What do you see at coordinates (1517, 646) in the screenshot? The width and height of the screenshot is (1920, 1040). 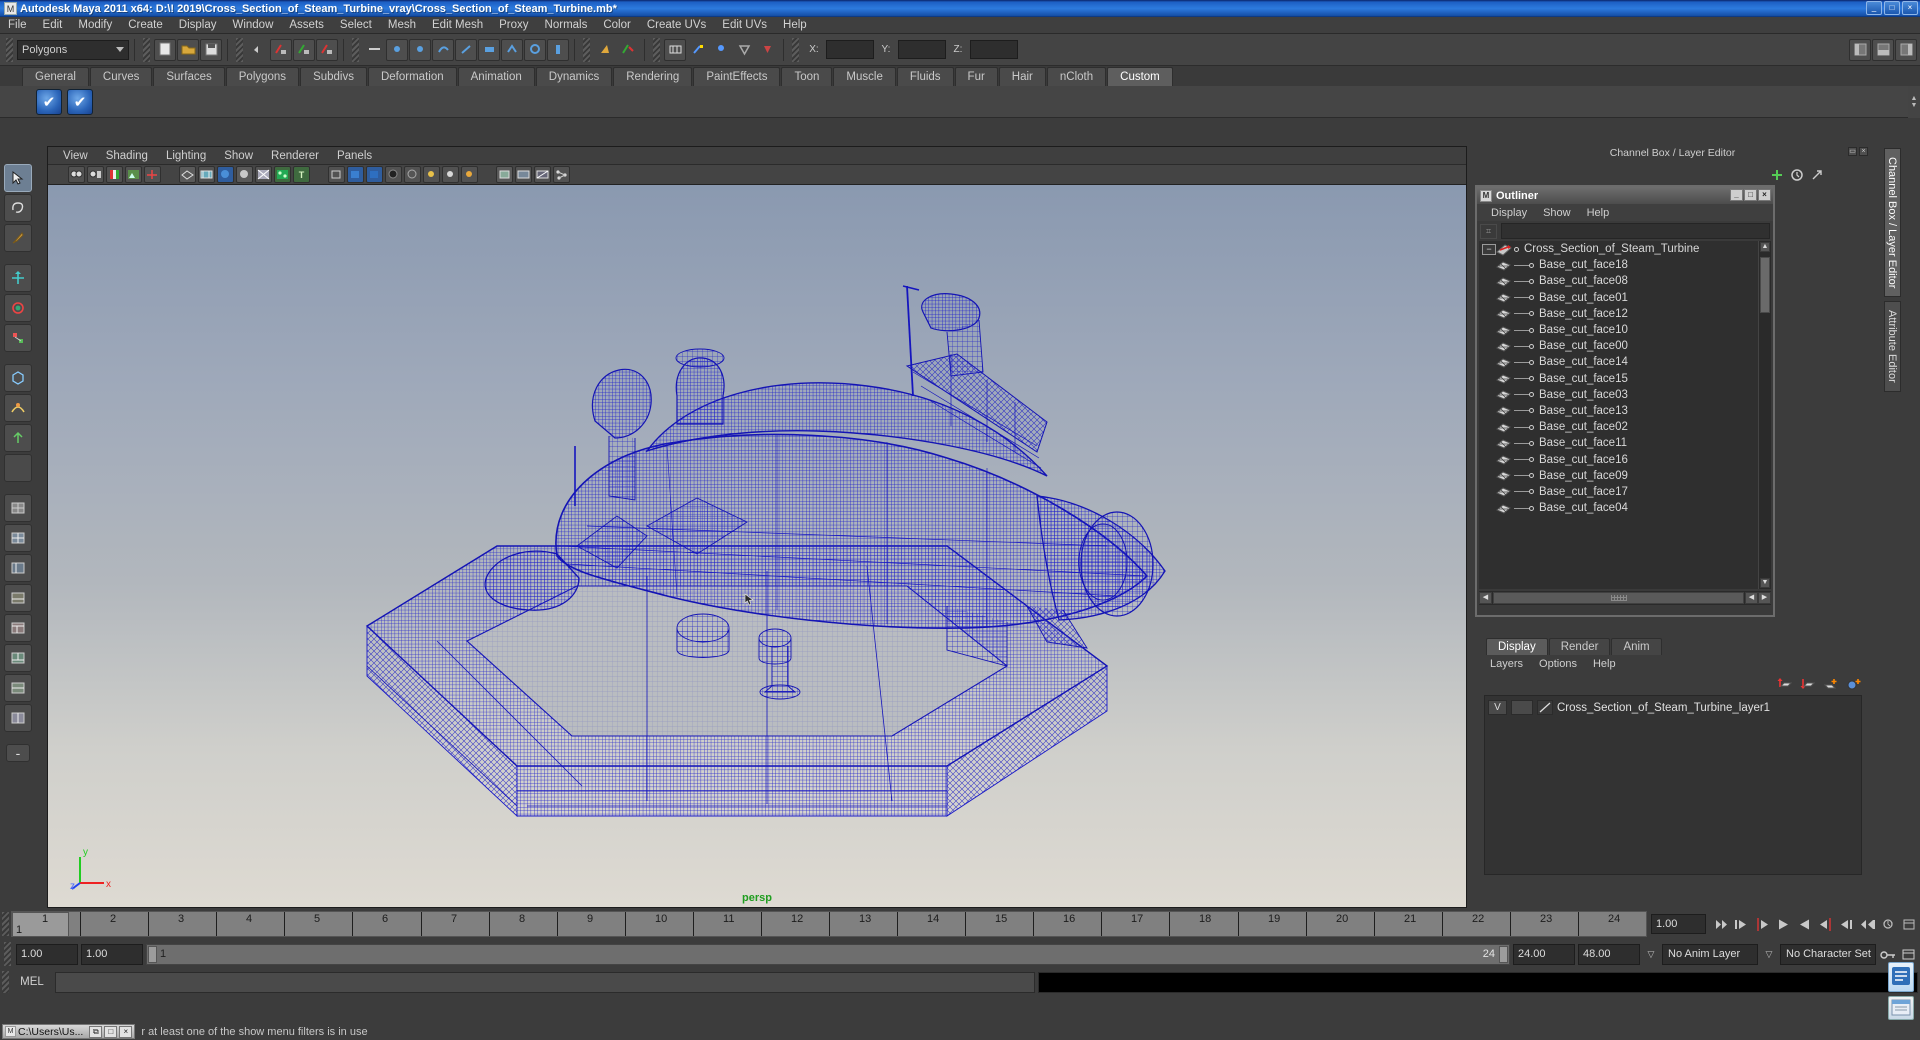 I see `layer-tab-display: Display` at bounding box center [1517, 646].